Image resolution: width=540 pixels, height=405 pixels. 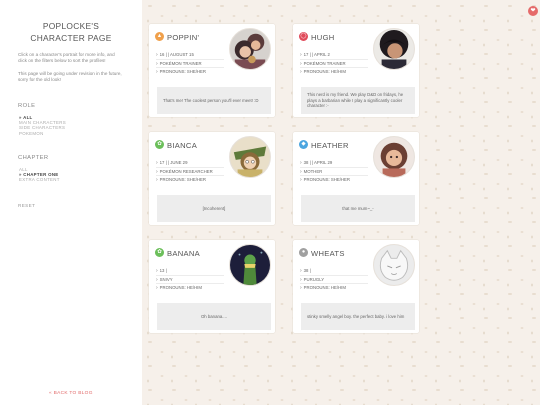 I want to click on character-info: › 38 | › PURUGLY › PRONOUNS: HE/HIM, so click(x=334, y=280).